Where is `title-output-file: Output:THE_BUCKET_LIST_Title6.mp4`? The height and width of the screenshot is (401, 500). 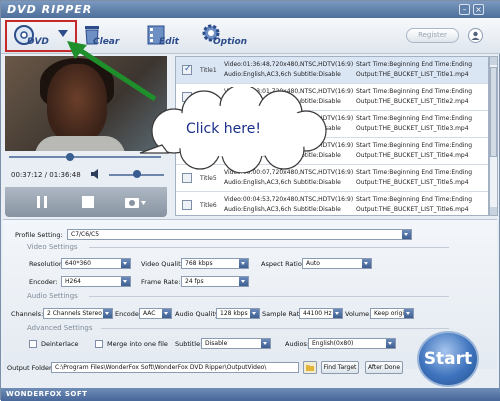 title-output-file: Output:THE_BUCKET_LIST_Title6.mp4 is located at coordinates (412, 209).